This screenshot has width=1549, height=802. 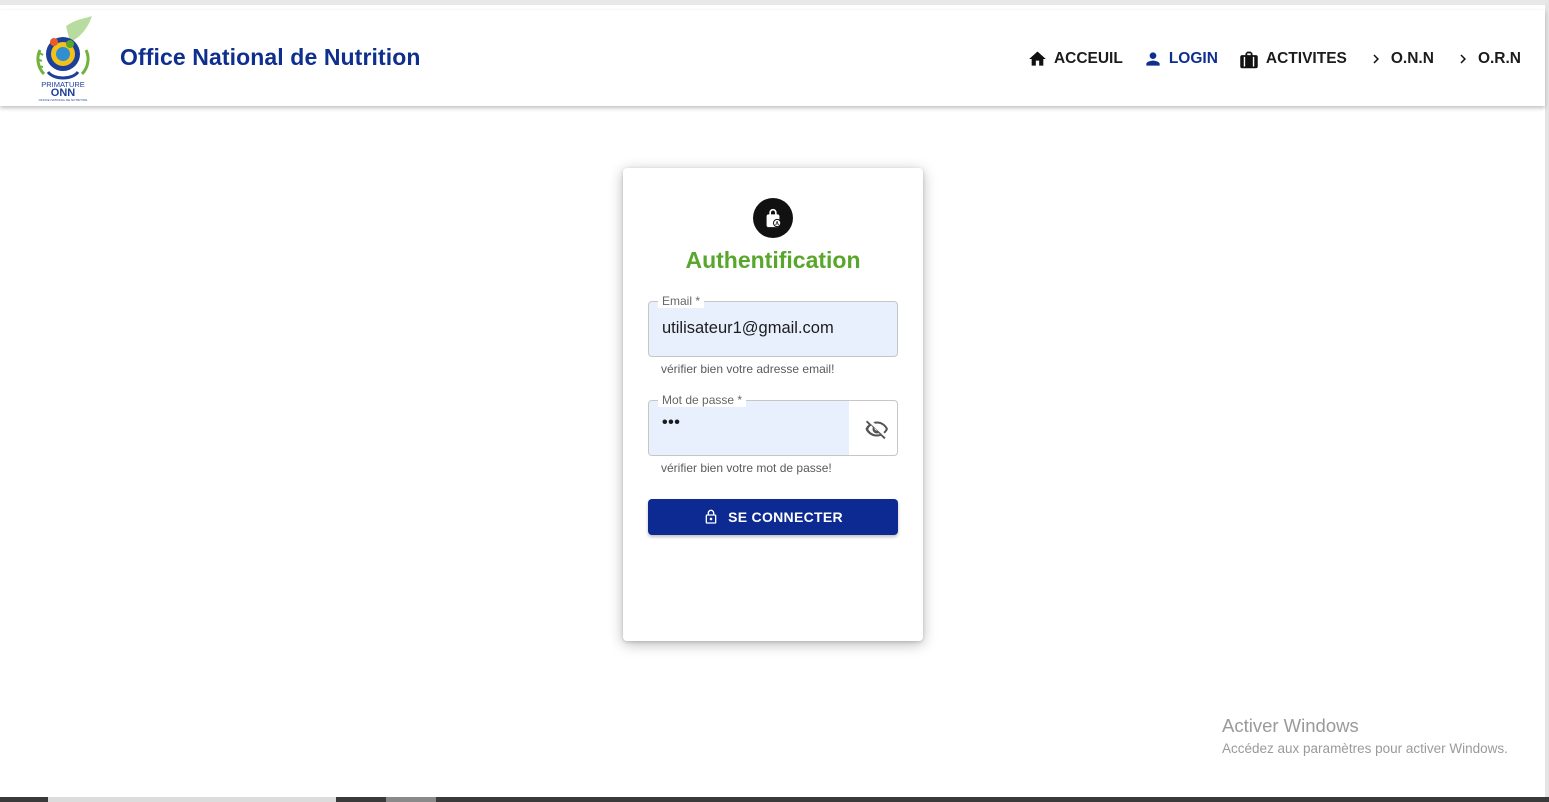 I want to click on nav-item-label: O.R.N, so click(x=1499, y=58).